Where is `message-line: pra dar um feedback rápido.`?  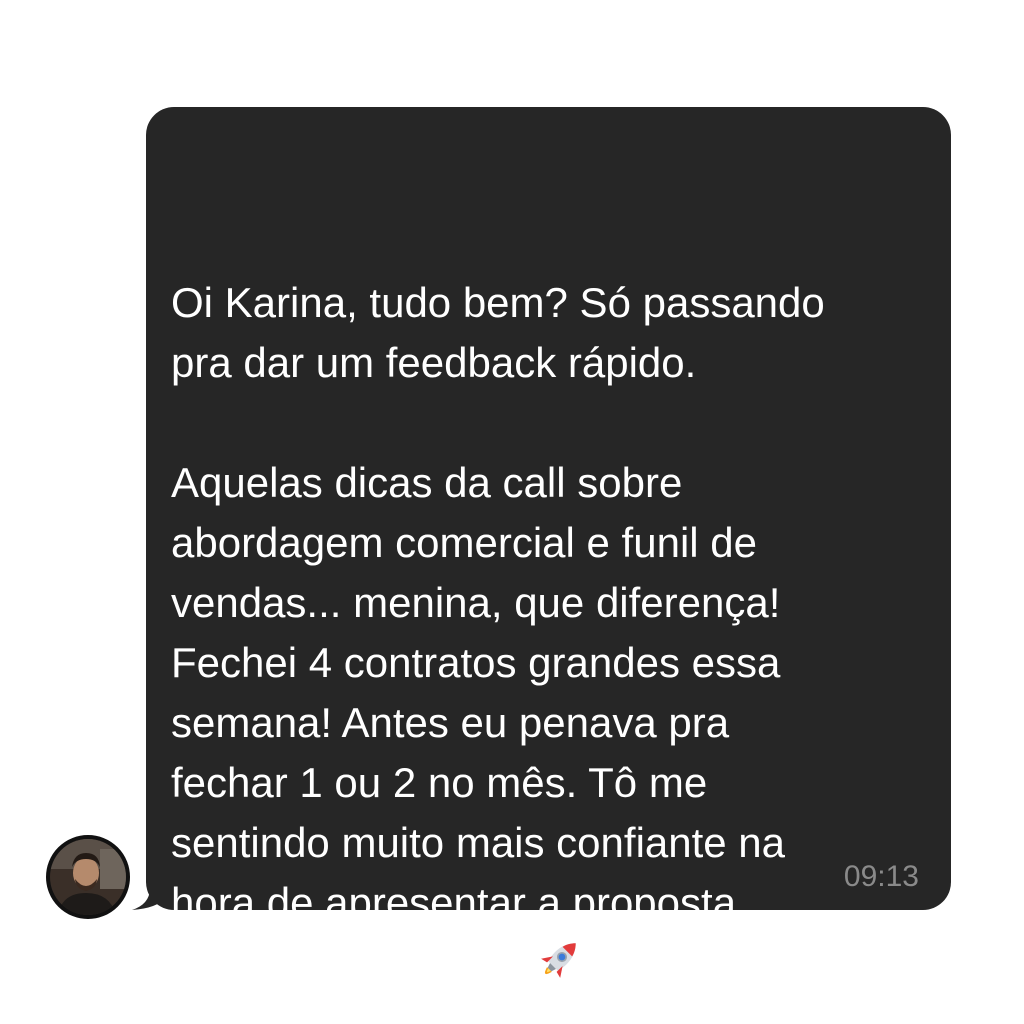
message-line: pra dar um feedback rápido. is located at coordinates (434, 362).